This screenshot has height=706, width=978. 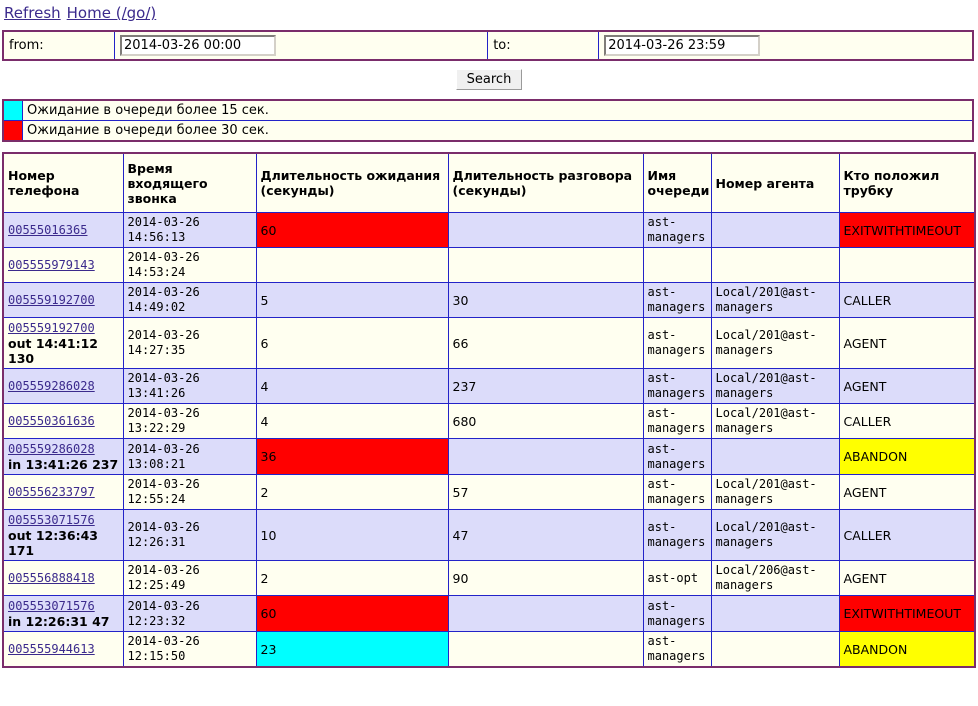 I want to click on search-button-bar: Search, so click(x=489, y=80).